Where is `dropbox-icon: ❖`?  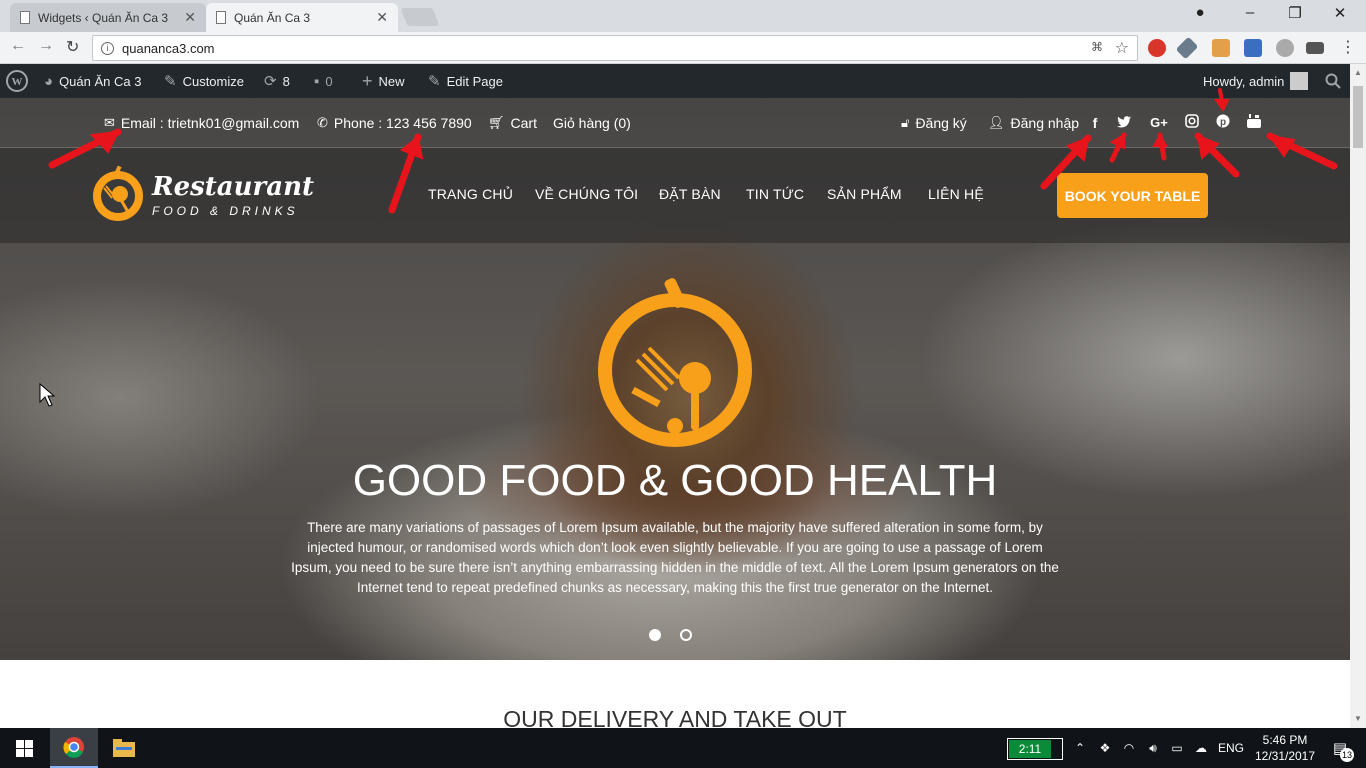 dropbox-icon: ❖ is located at coordinates (1105, 748).